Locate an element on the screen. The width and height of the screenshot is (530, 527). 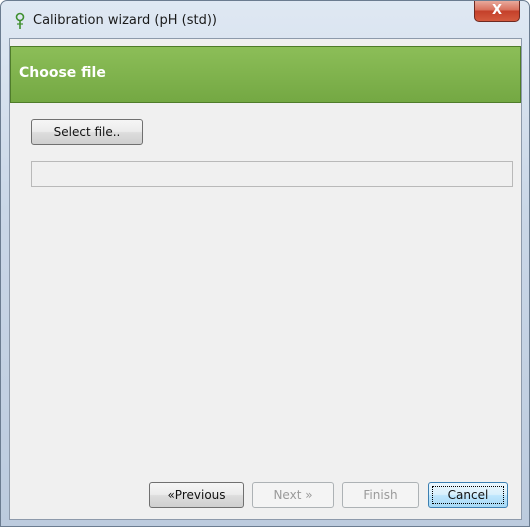
wizard-header: Choose file is located at coordinates (265, 74).